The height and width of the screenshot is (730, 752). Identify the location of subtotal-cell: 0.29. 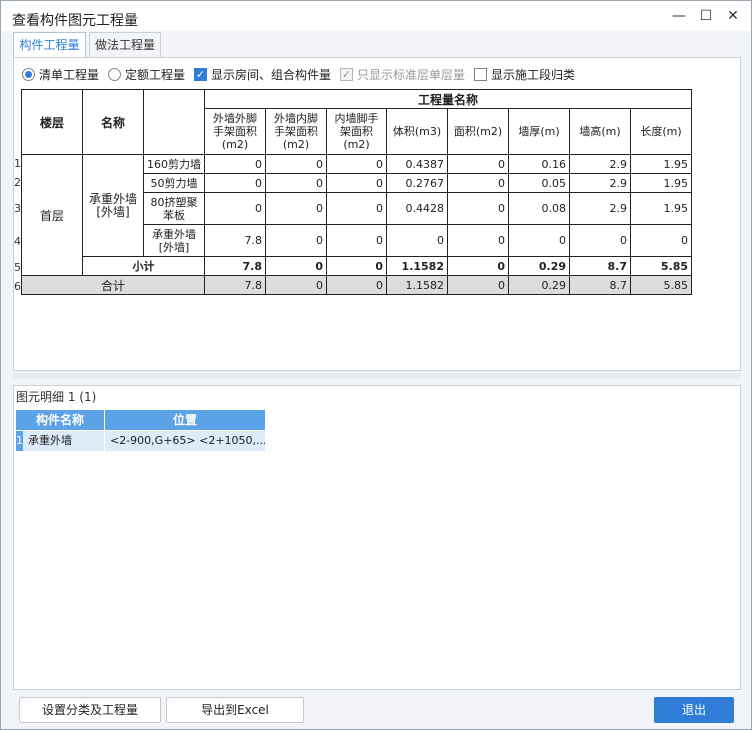
(539, 266).